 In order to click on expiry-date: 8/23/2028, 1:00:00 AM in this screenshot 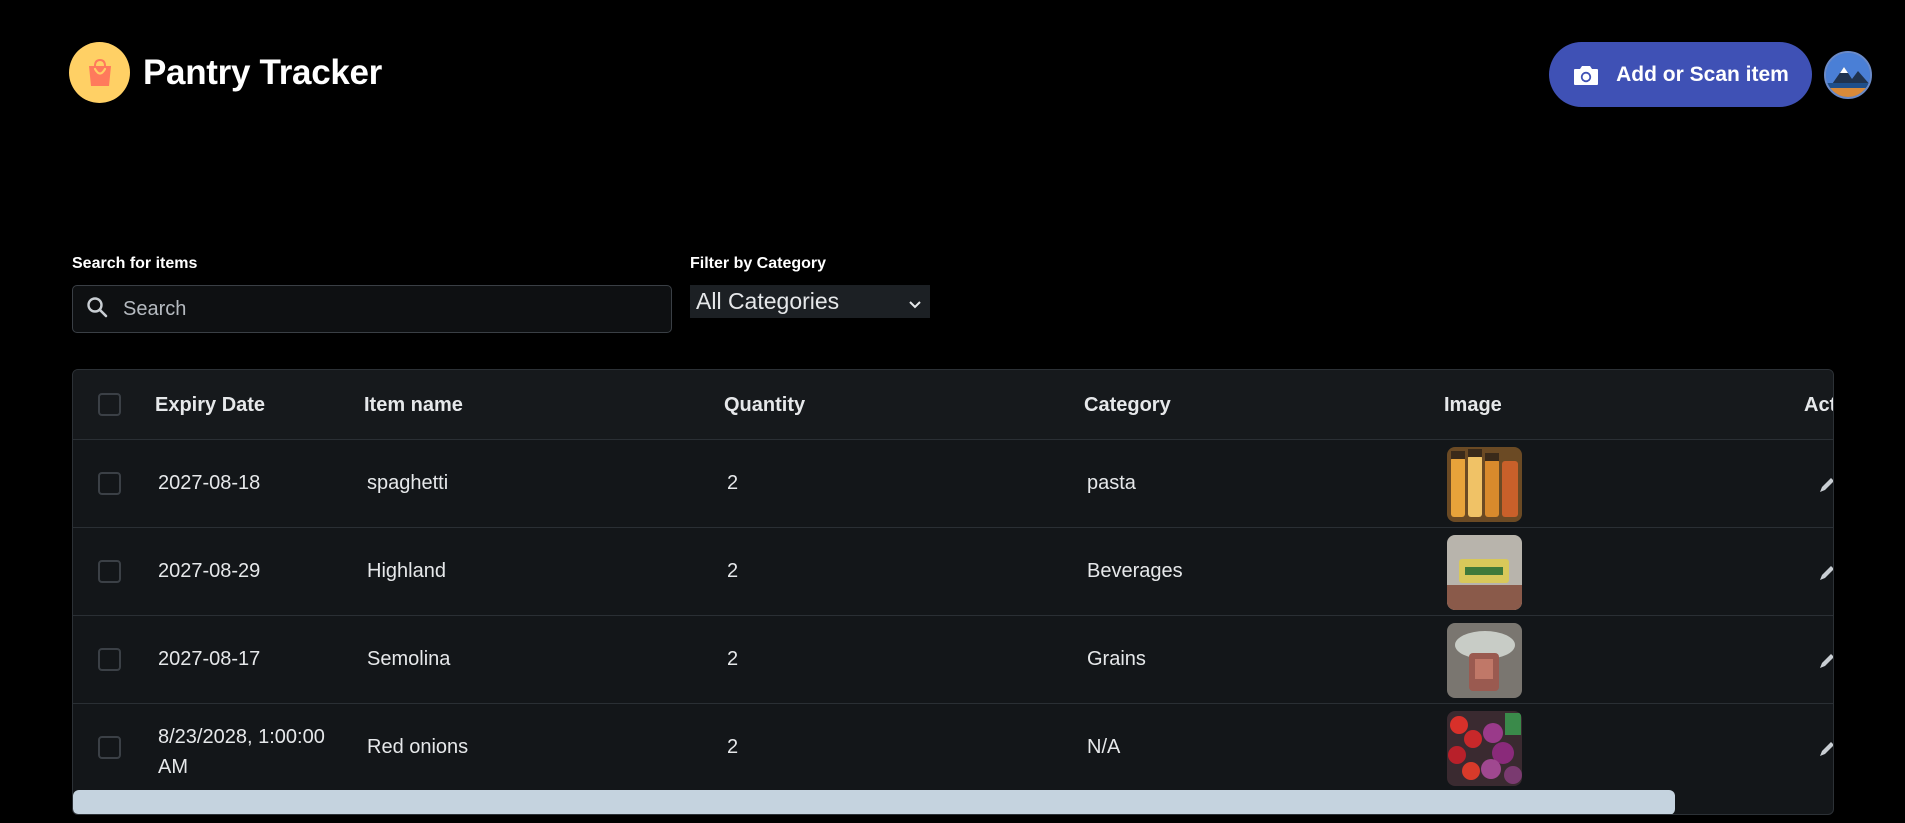, I will do `click(241, 752)`.